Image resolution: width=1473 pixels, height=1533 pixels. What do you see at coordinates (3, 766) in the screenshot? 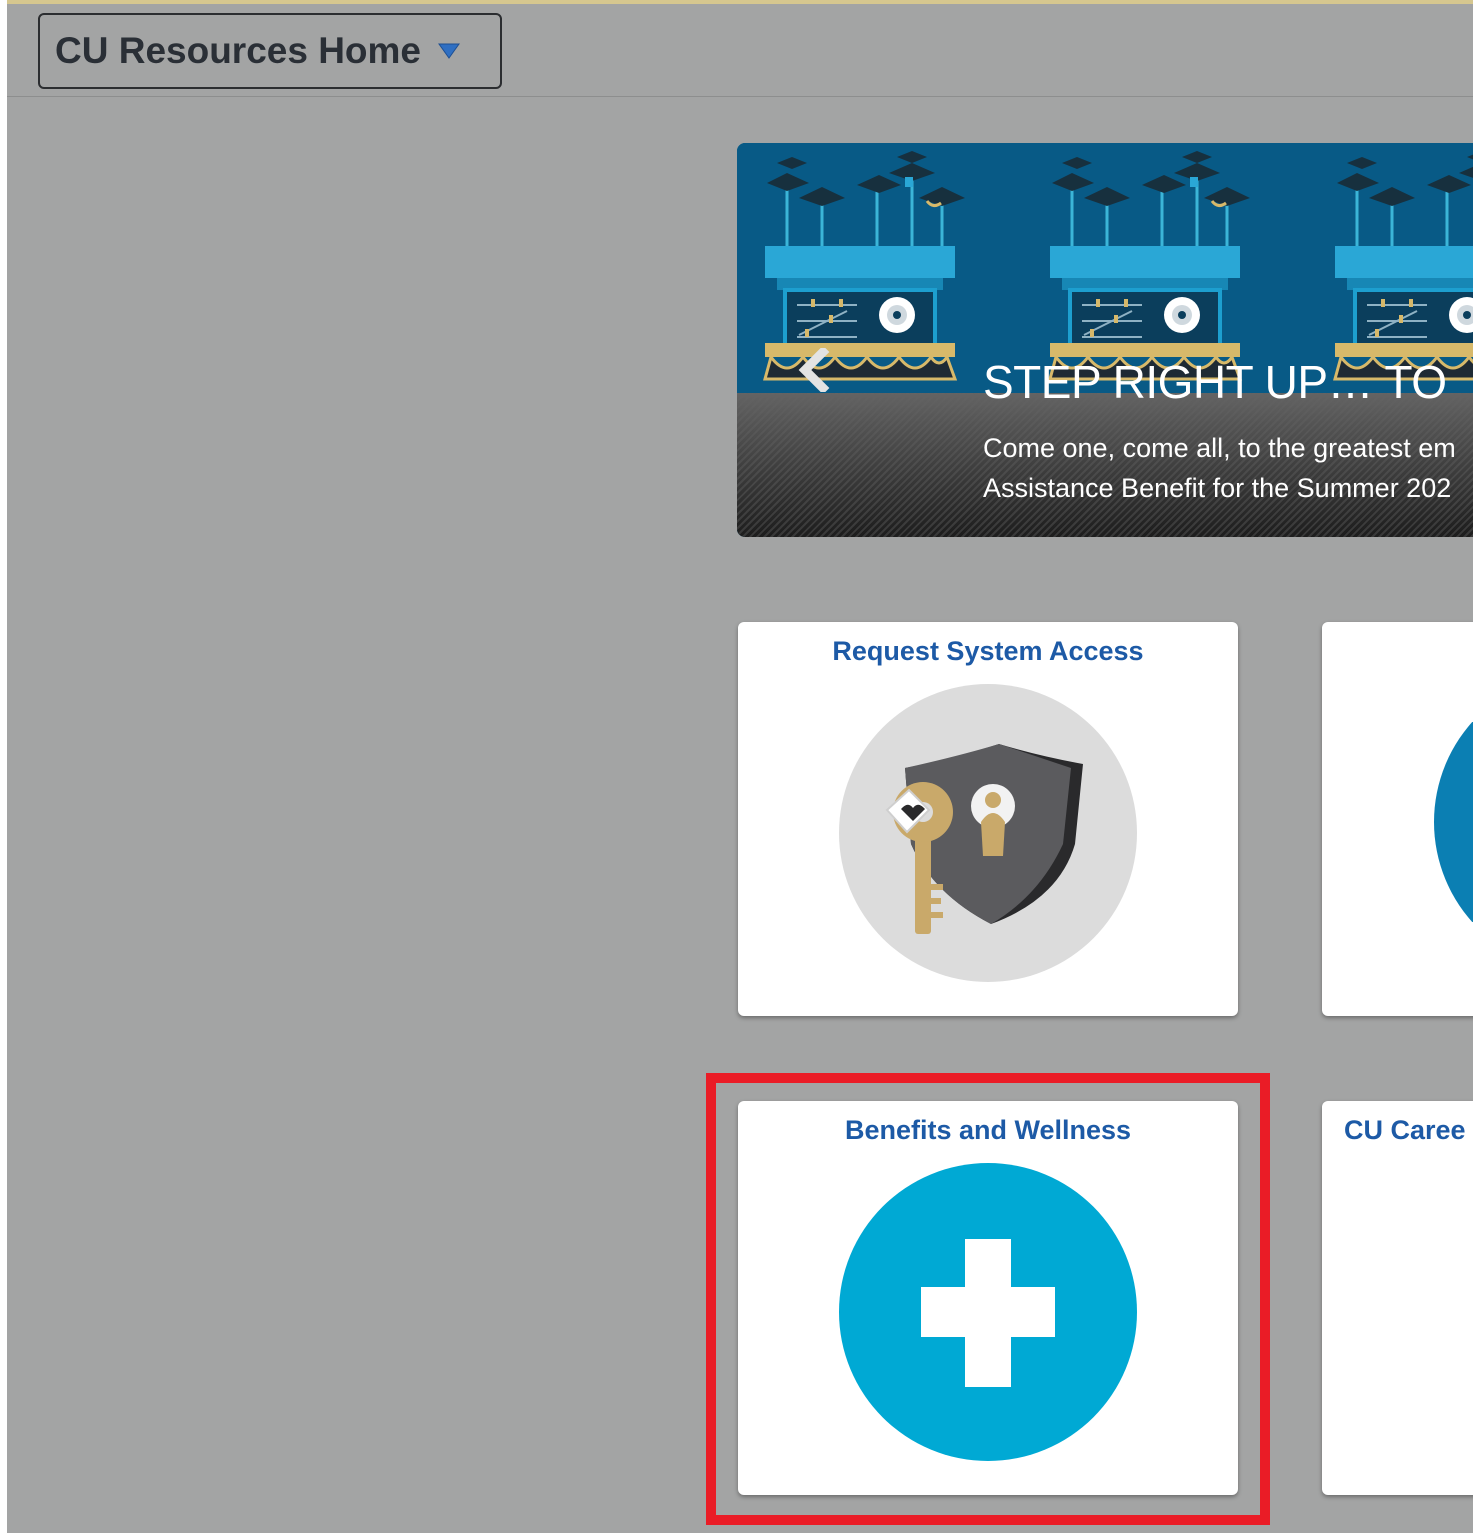
I see `window-edge` at bounding box center [3, 766].